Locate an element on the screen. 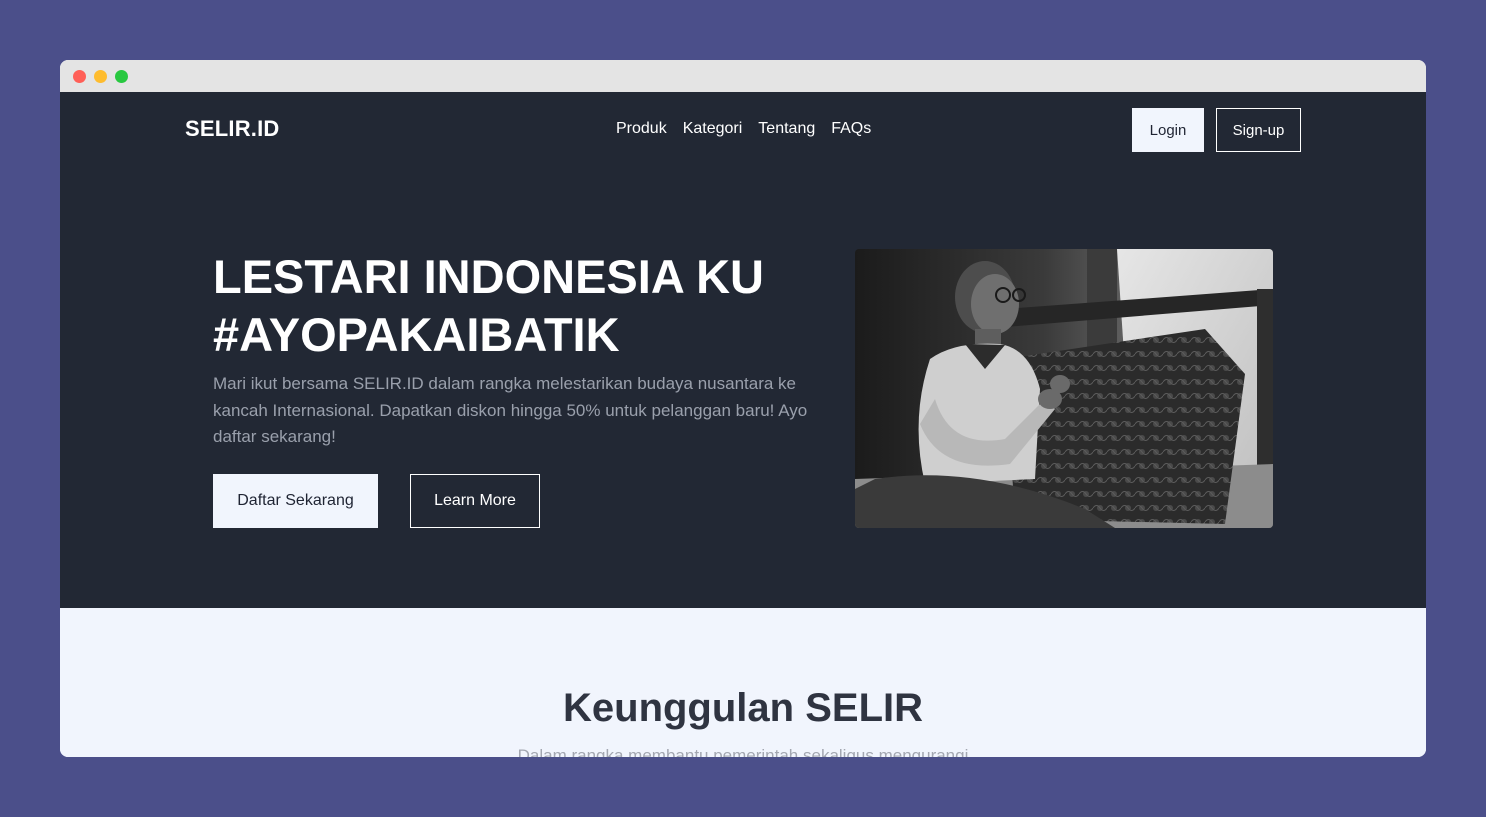  nav-link-produk: Produk is located at coordinates (641, 129).